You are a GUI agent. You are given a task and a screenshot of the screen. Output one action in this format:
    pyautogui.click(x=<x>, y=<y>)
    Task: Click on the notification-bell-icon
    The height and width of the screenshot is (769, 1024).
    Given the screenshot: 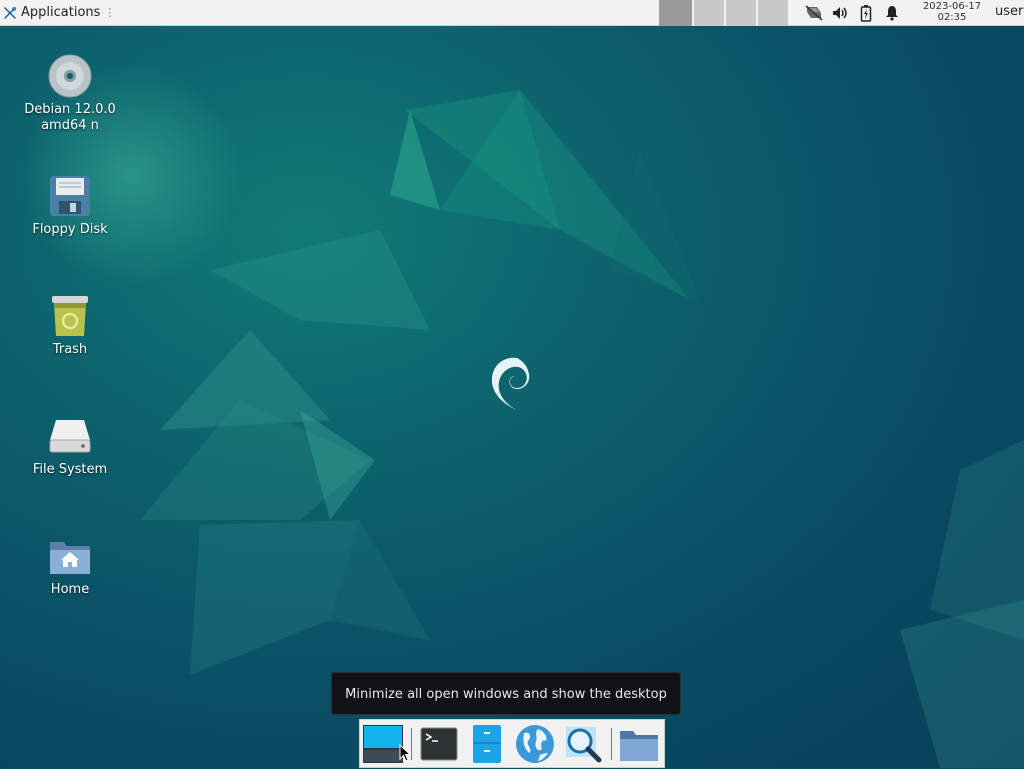 What is the action you would take?
    pyautogui.click(x=892, y=13)
    